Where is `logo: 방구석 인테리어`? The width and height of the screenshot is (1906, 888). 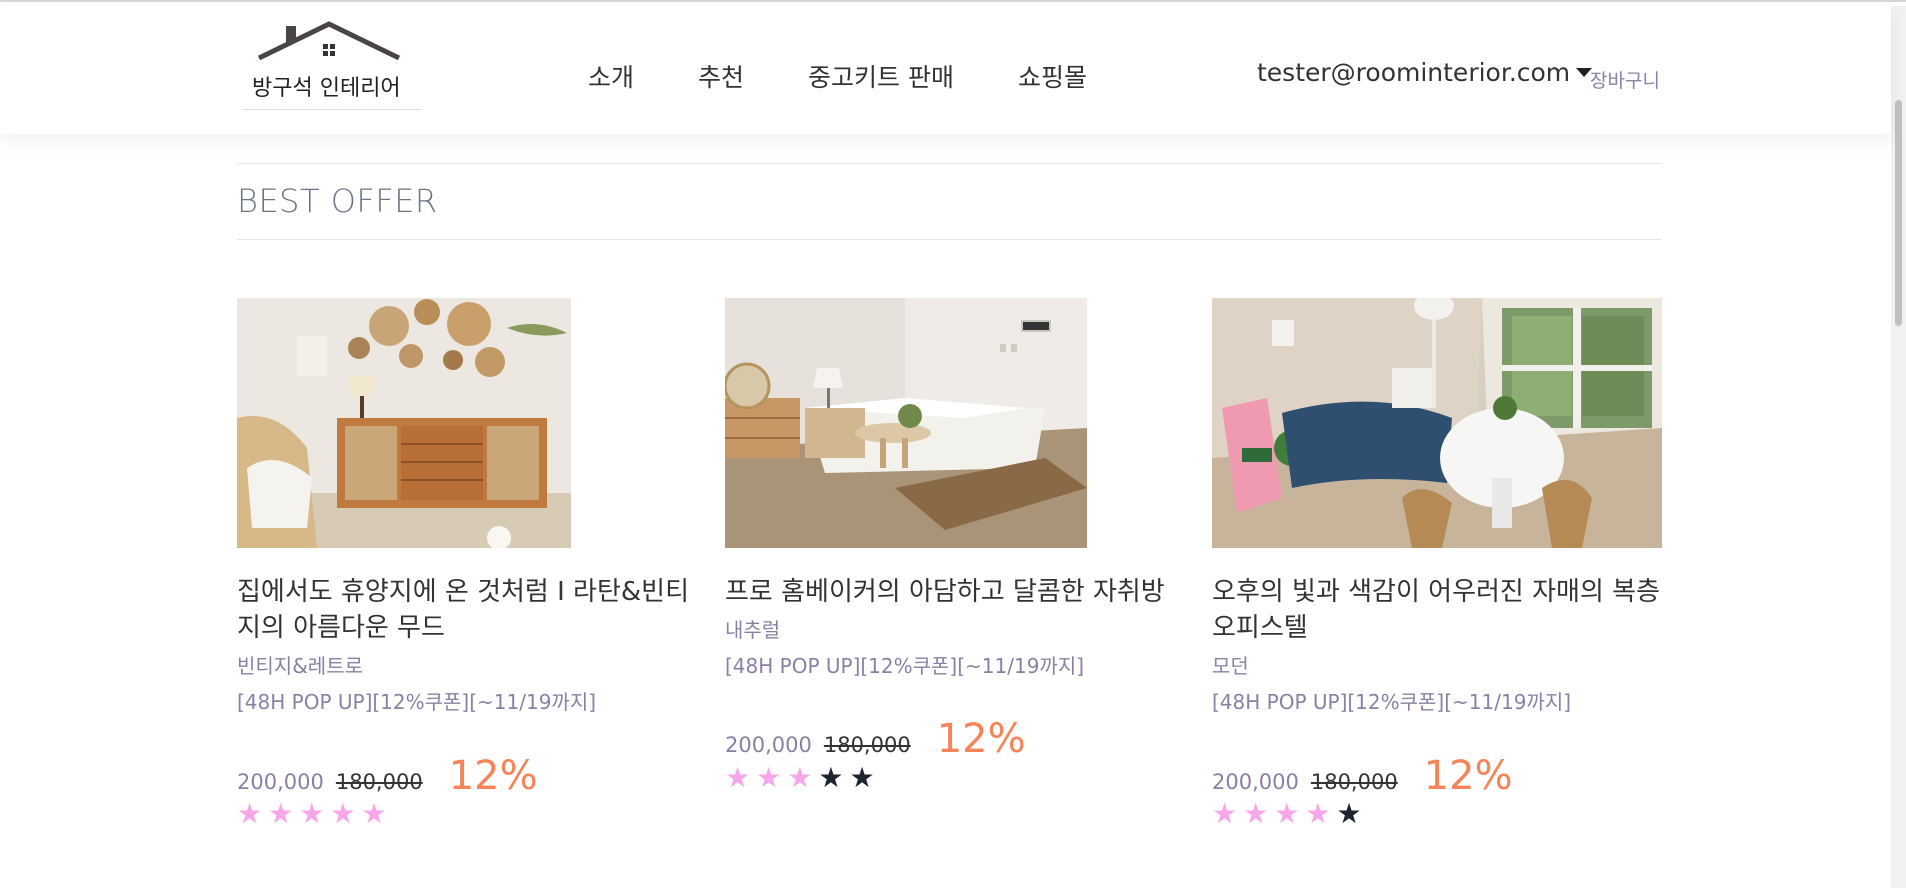
logo: 방구석 인테리어 is located at coordinates (332, 64).